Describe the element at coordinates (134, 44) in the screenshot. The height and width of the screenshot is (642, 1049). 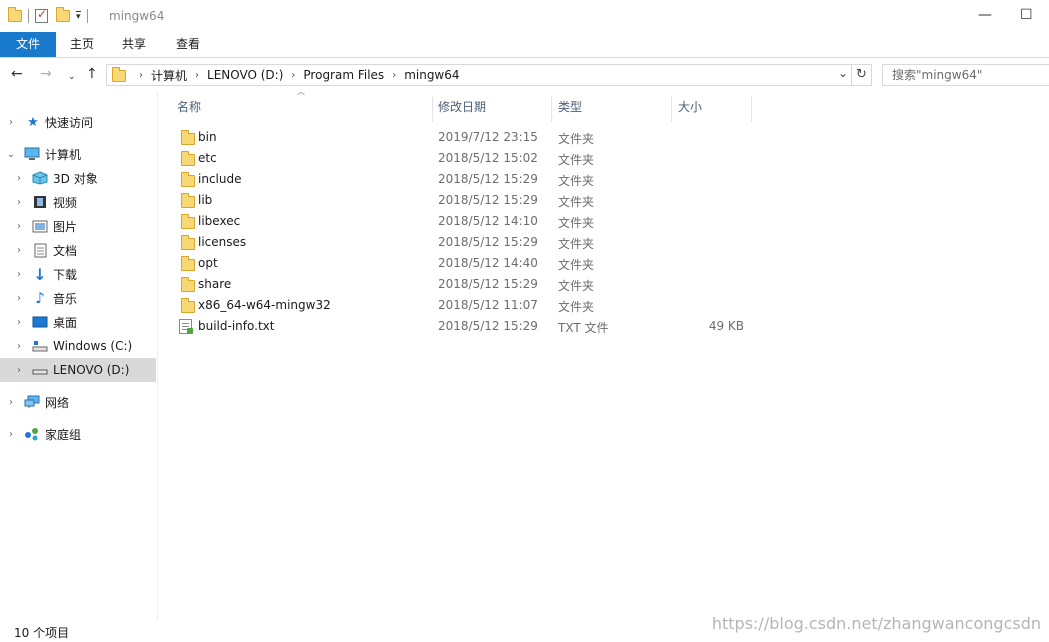
I see `tab-share: 共享` at that location.